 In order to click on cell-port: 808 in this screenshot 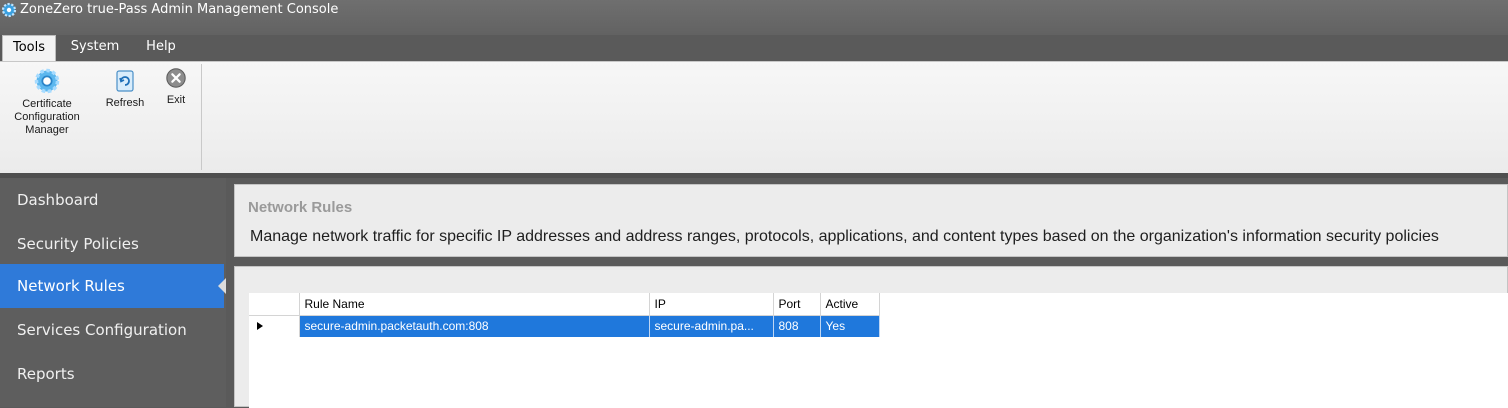, I will do `click(797, 326)`.